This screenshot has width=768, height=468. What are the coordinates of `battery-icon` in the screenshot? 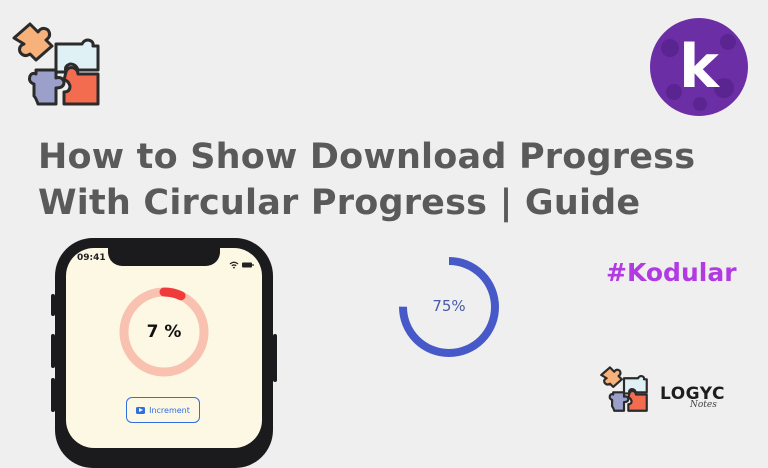 It's located at (248, 265).